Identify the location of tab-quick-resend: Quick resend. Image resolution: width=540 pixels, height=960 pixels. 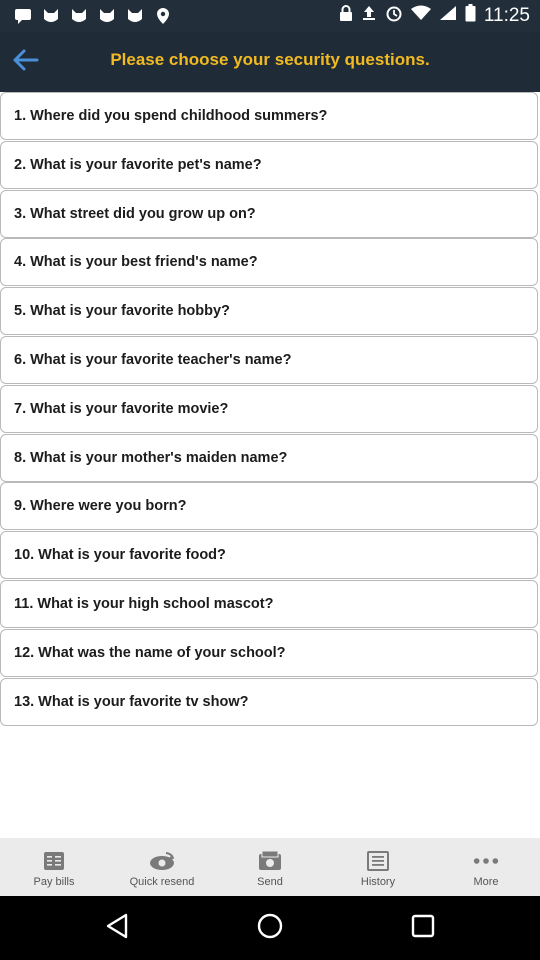
(162, 867).